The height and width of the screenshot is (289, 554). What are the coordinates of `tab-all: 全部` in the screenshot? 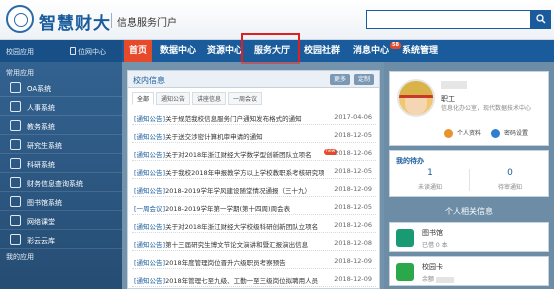 It's located at (143, 98).